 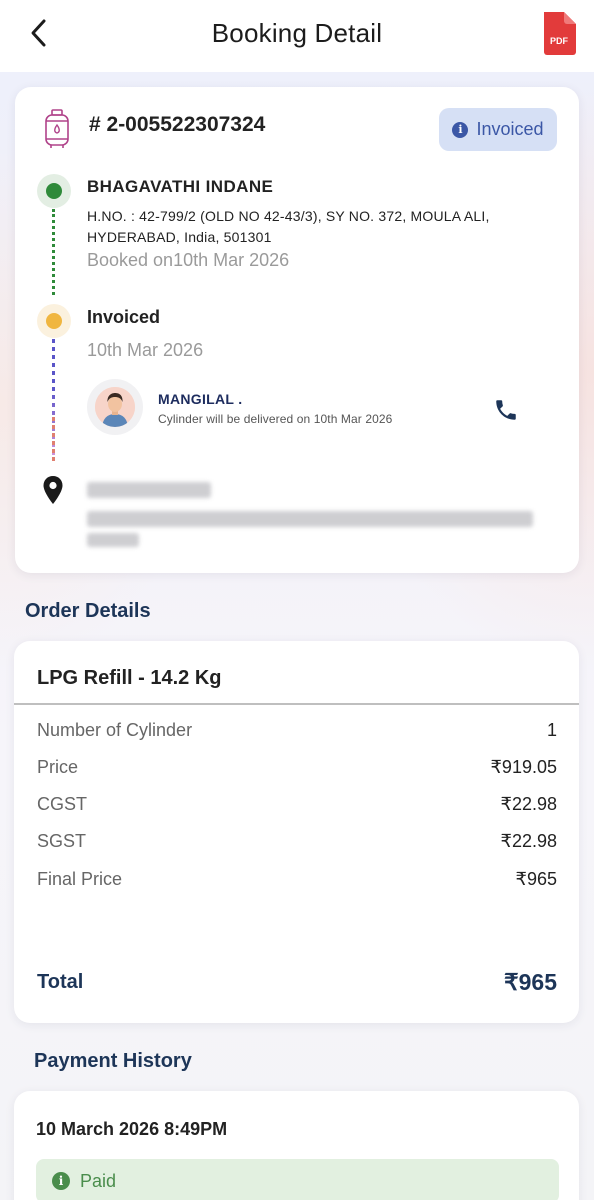 I want to click on page-title: Booking Detail, so click(x=297, y=33).